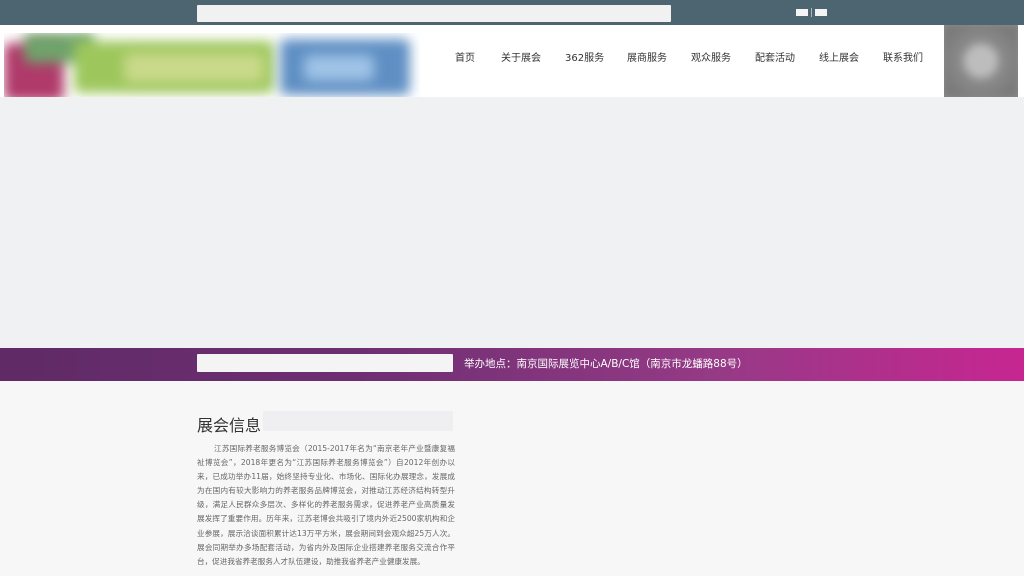 The height and width of the screenshot is (576, 1024). What do you see at coordinates (811, 12) in the screenshot?
I see `language-divider` at bounding box center [811, 12].